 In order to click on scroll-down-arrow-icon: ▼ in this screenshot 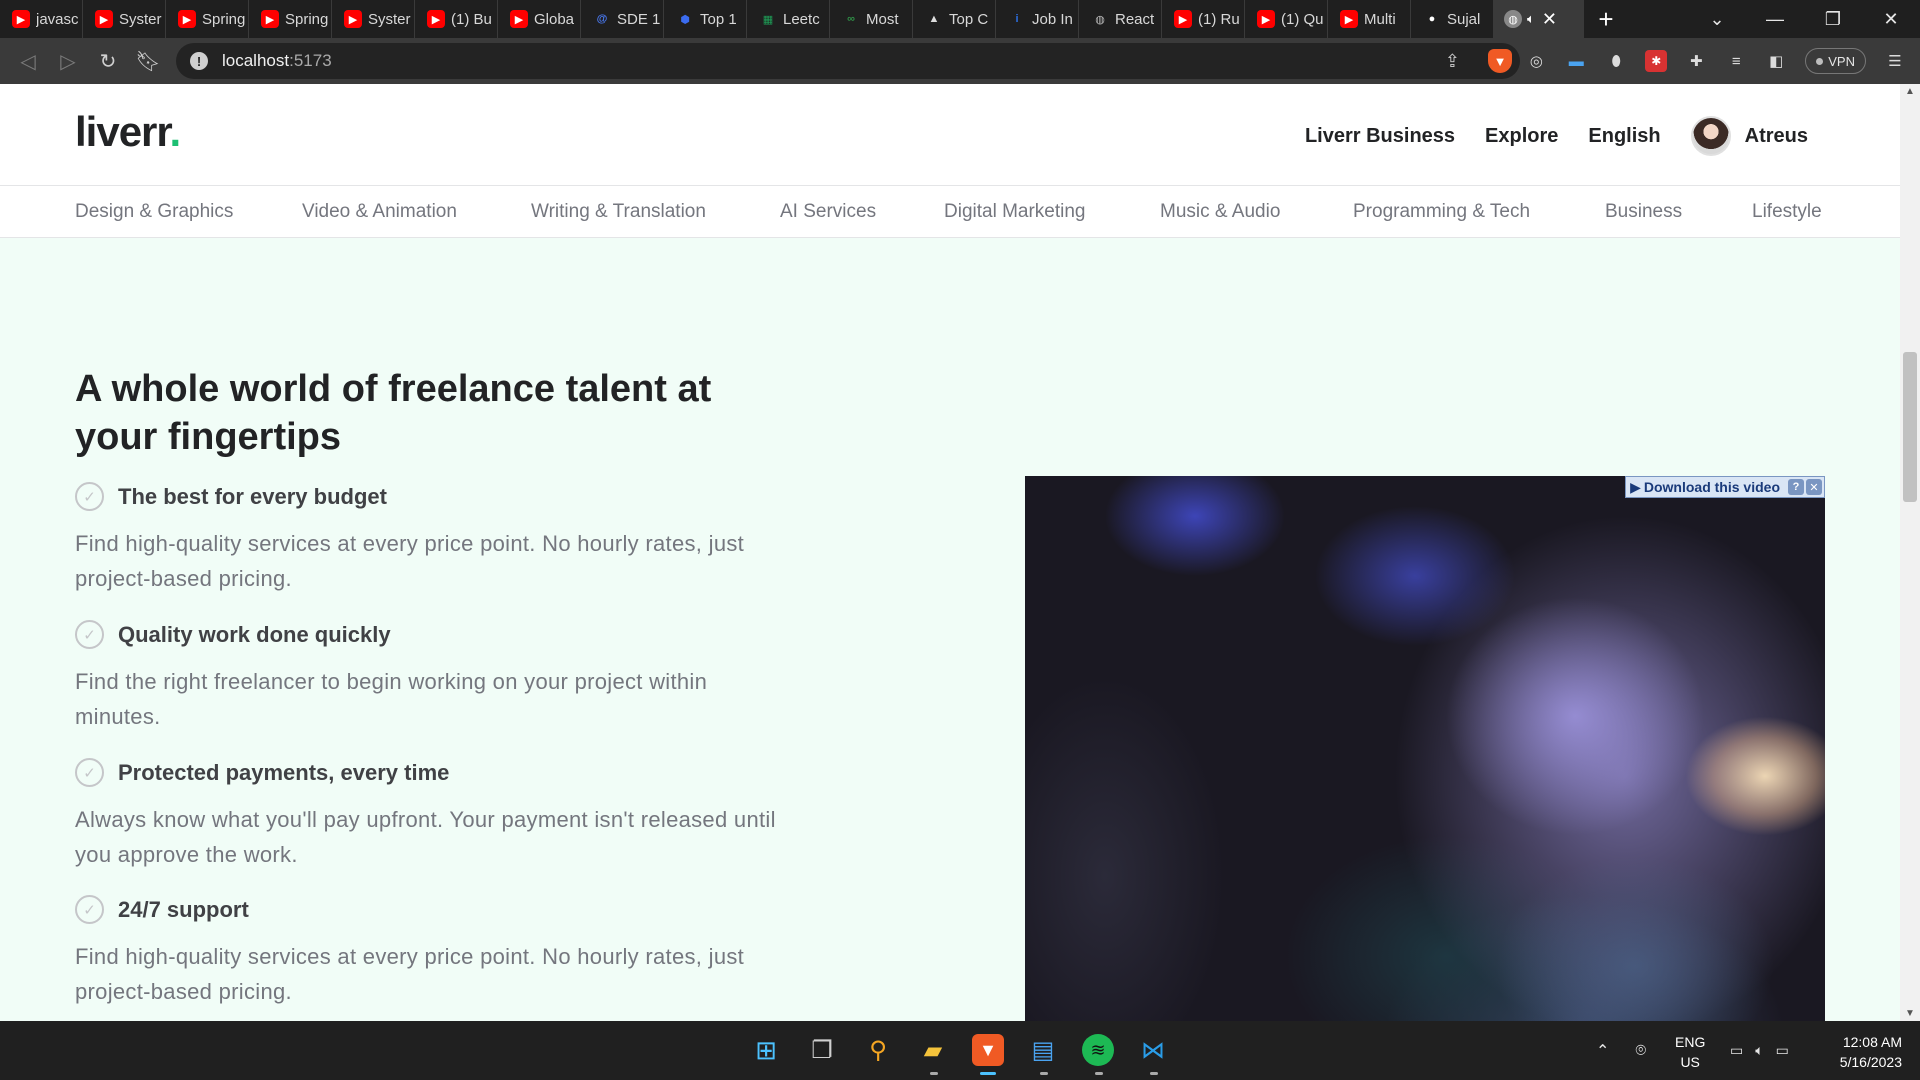, I will do `click(1910, 1013)`.